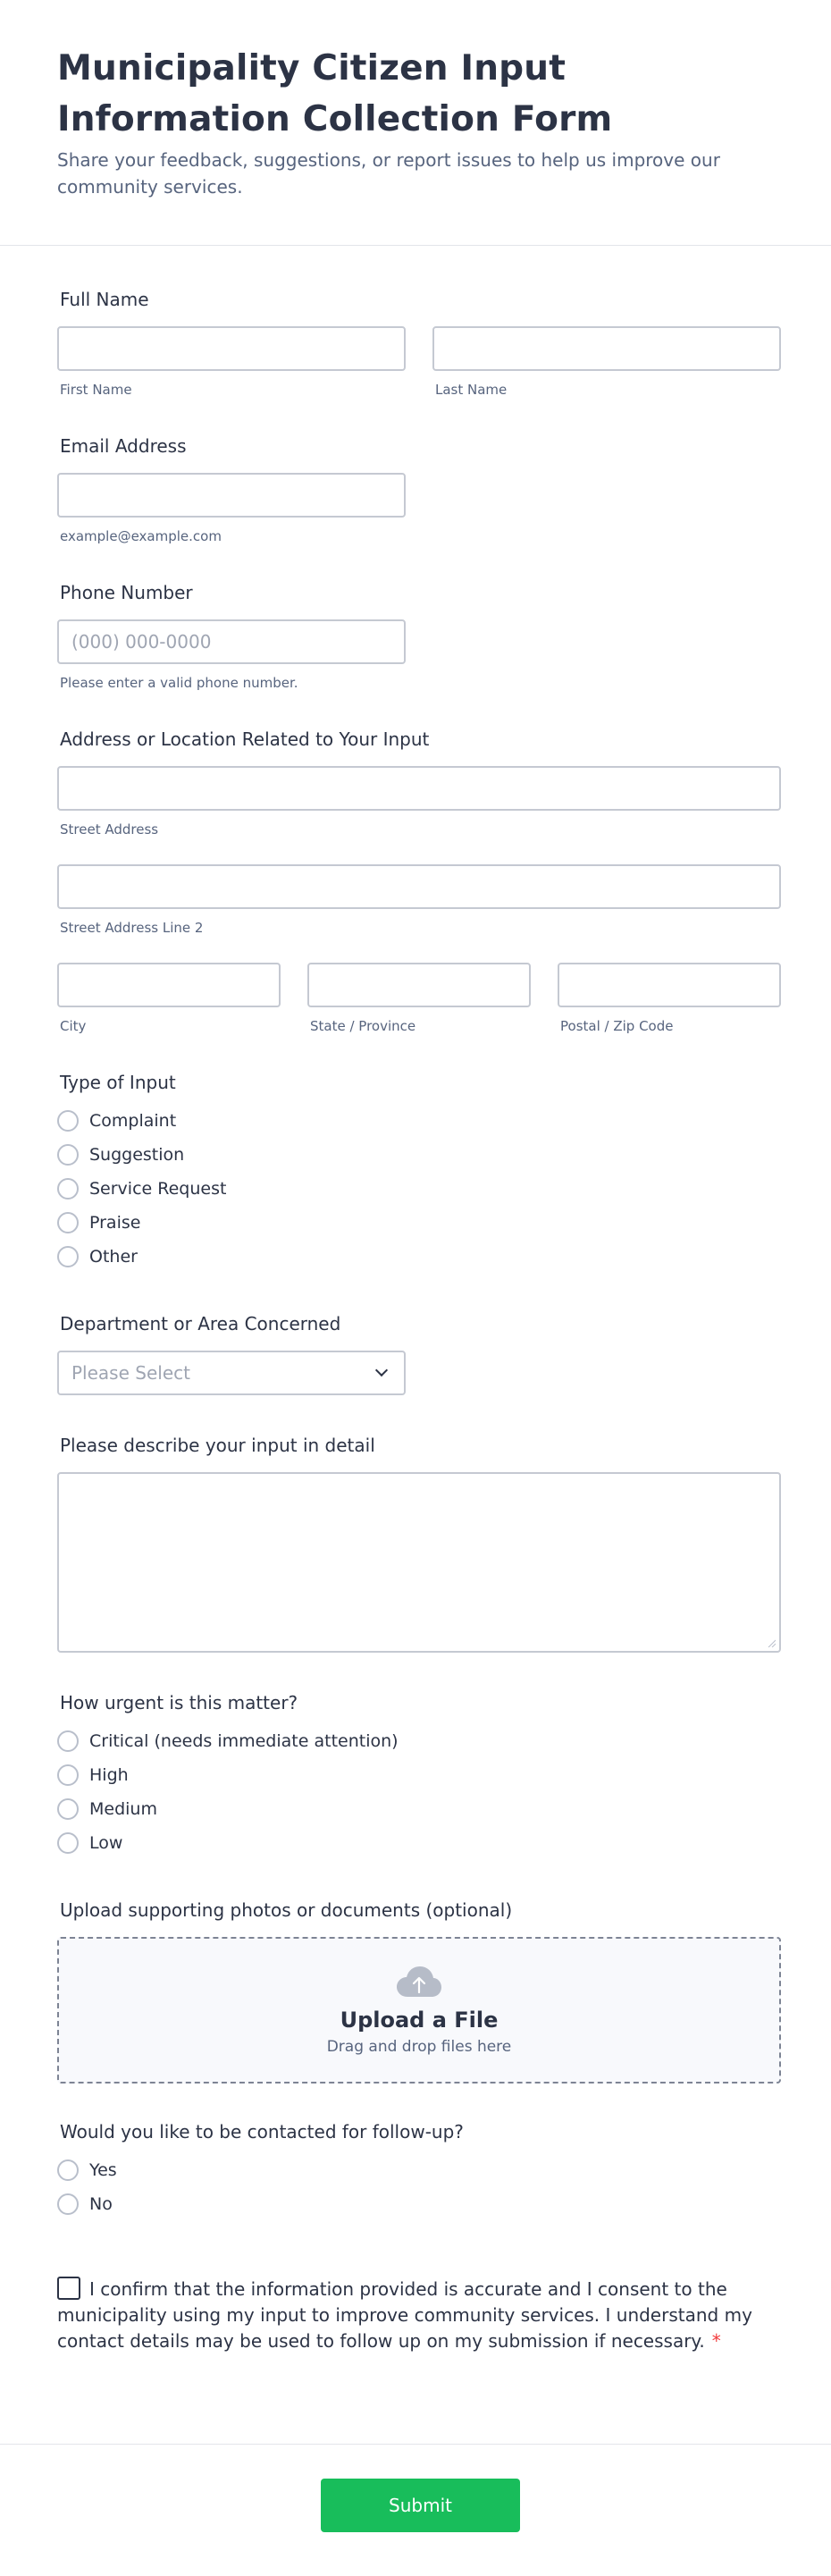 The height and width of the screenshot is (2576, 831). I want to click on radio-label: Other, so click(113, 1257).